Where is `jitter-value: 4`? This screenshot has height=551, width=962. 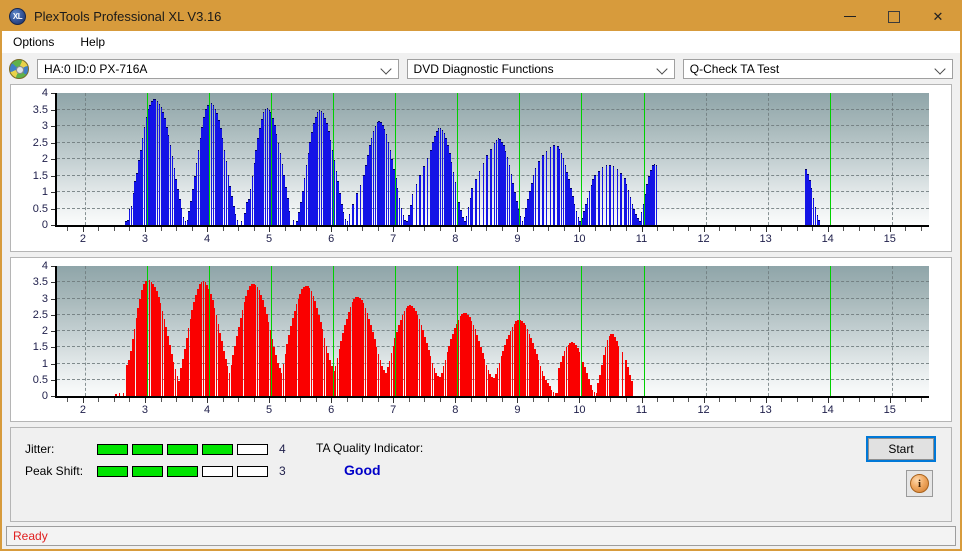
jitter-value: 4 is located at coordinates (282, 449).